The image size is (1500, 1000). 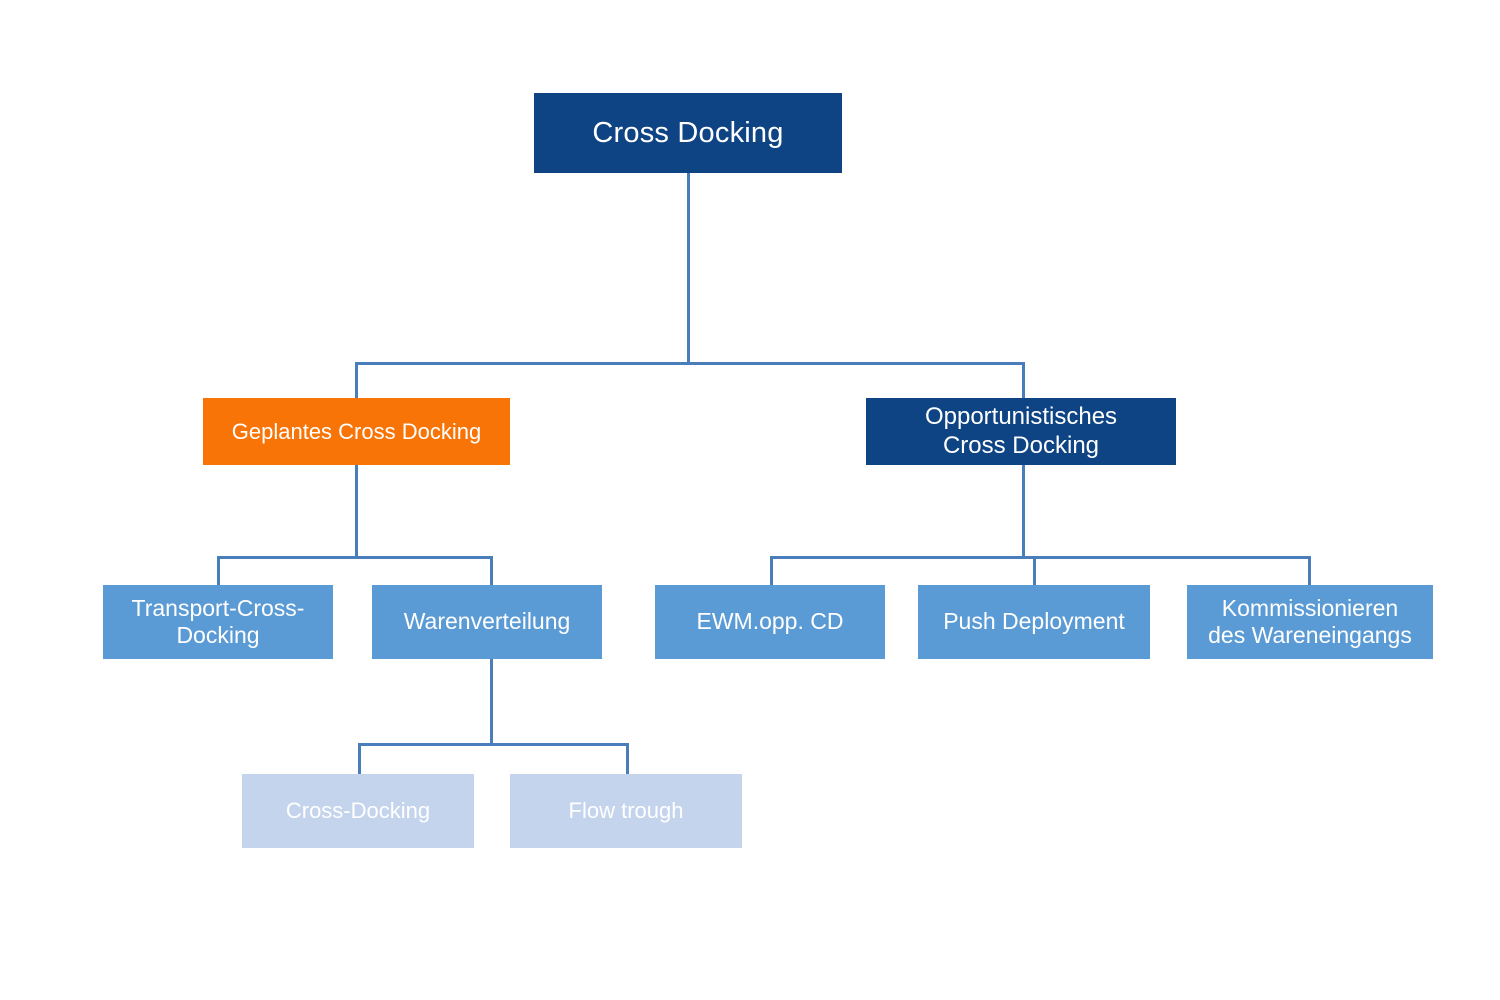 I want to click on node-transport-cross-docking: Transport-Cross- Docking, so click(x=218, y=622).